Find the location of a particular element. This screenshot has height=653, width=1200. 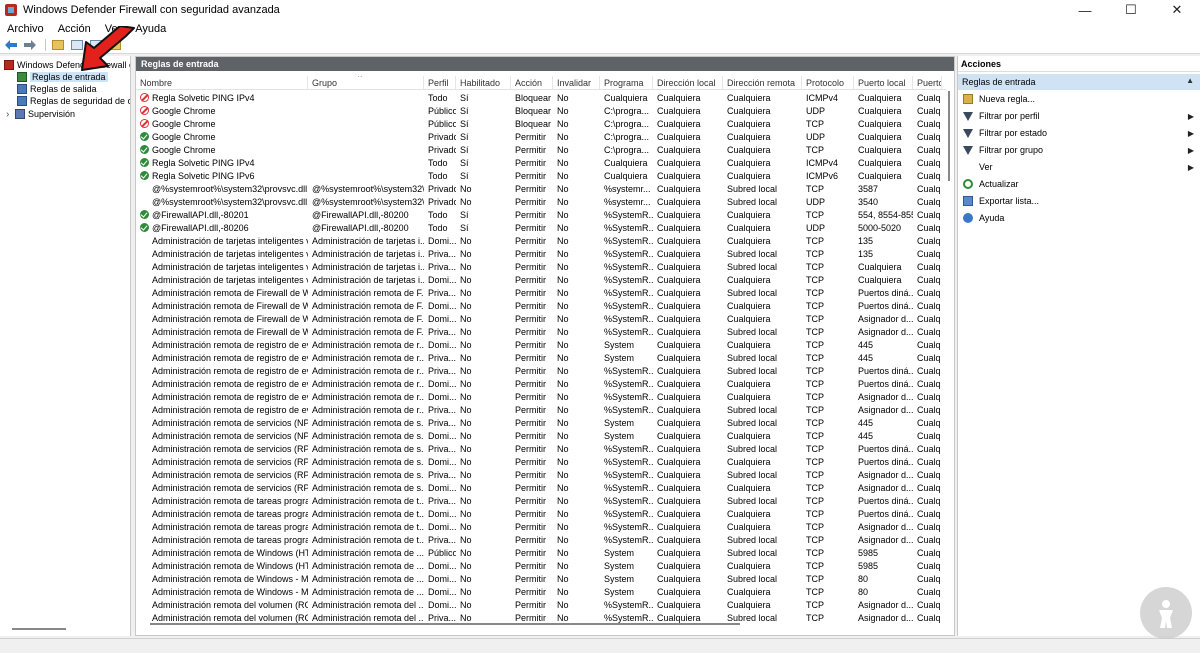

action-item: Filtrar por estado ▶ is located at coordinates (1079, 133).